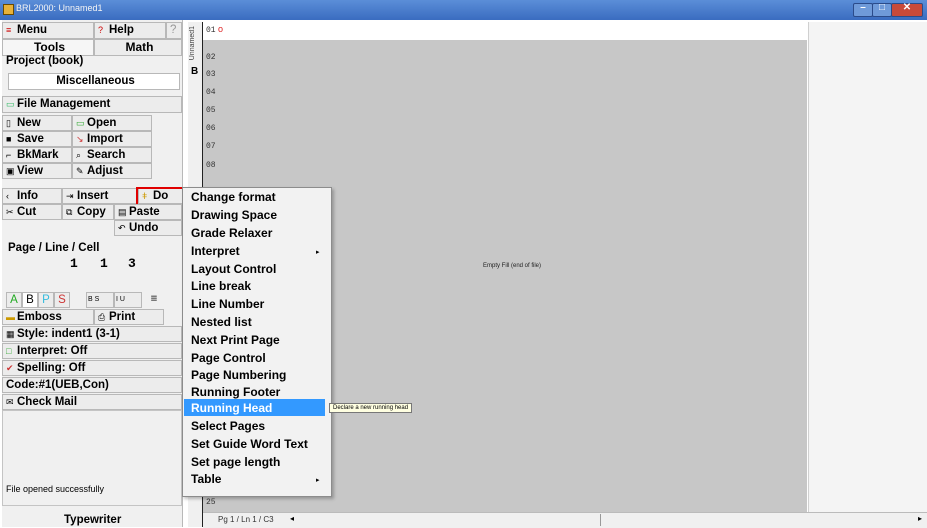  What do you see at coordinates (80, 139) in the screenshot?
I see `import-icon: ↘` at bounding box center [80, 139].